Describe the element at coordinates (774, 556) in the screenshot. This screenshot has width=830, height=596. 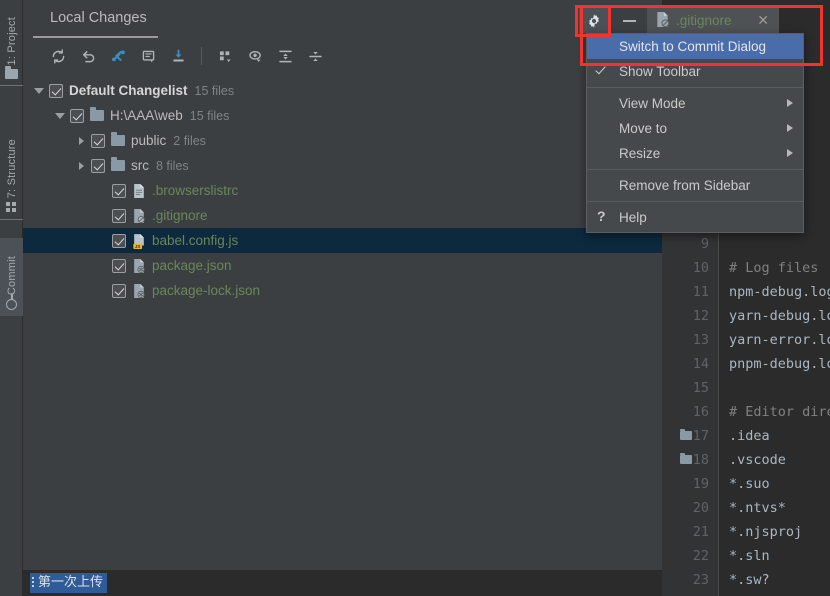
I see `code-line: *.sln` at that location.